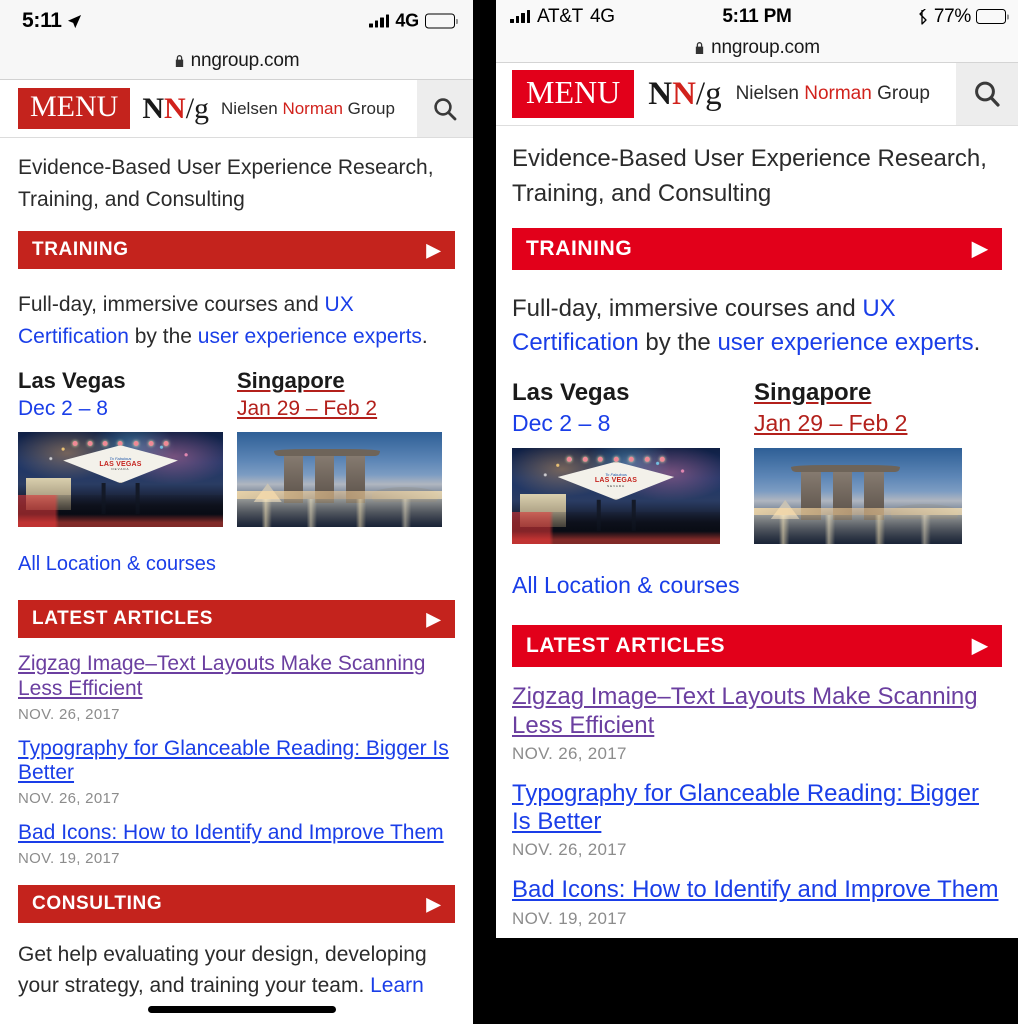 The image size is (1018, 1024). I want to click on brand-part-2: Norman, so click(312, 108).